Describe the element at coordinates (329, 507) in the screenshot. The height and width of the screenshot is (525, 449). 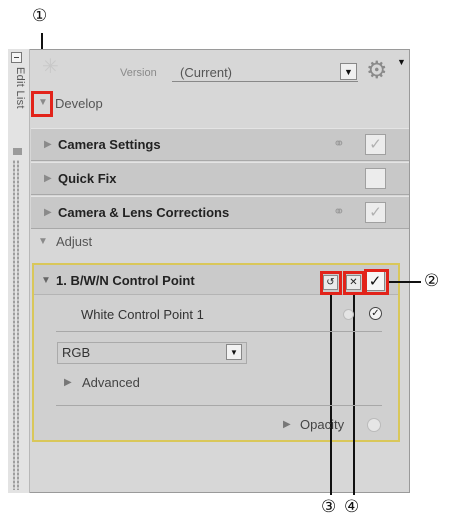
I see `callout-3-number: ③` at that location.